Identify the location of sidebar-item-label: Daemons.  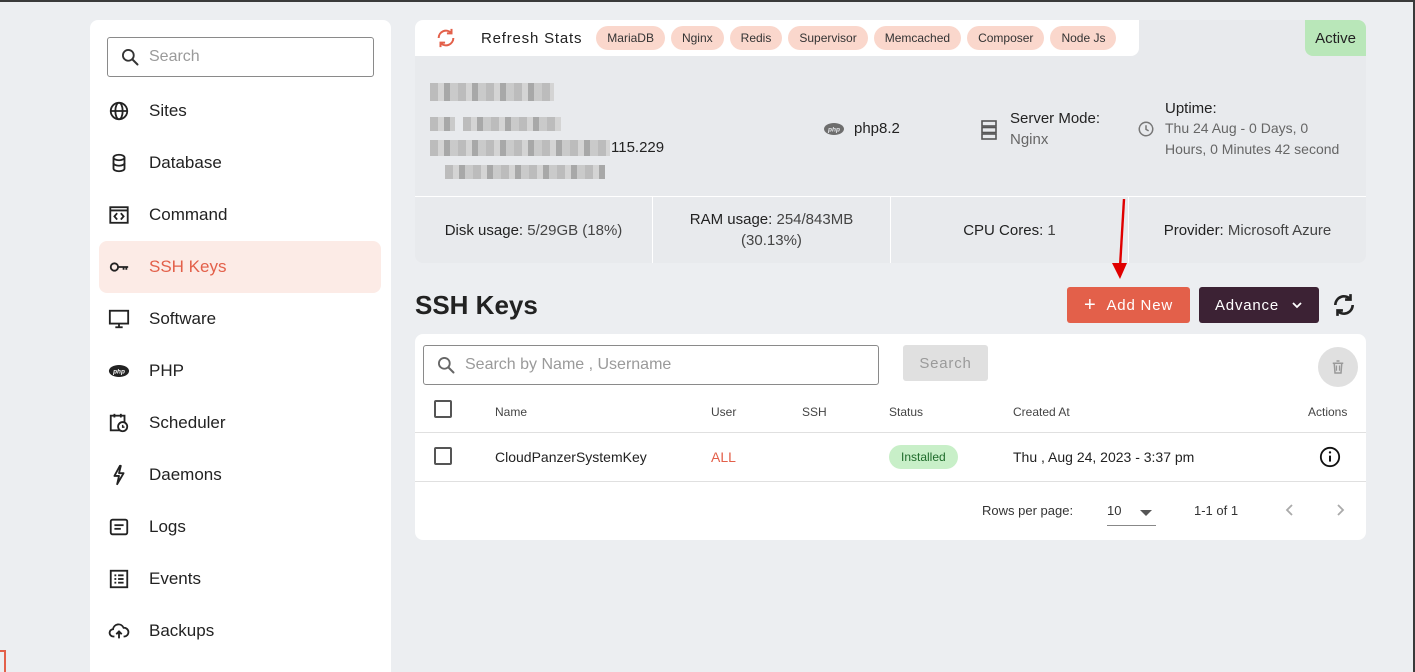
(185, 474).